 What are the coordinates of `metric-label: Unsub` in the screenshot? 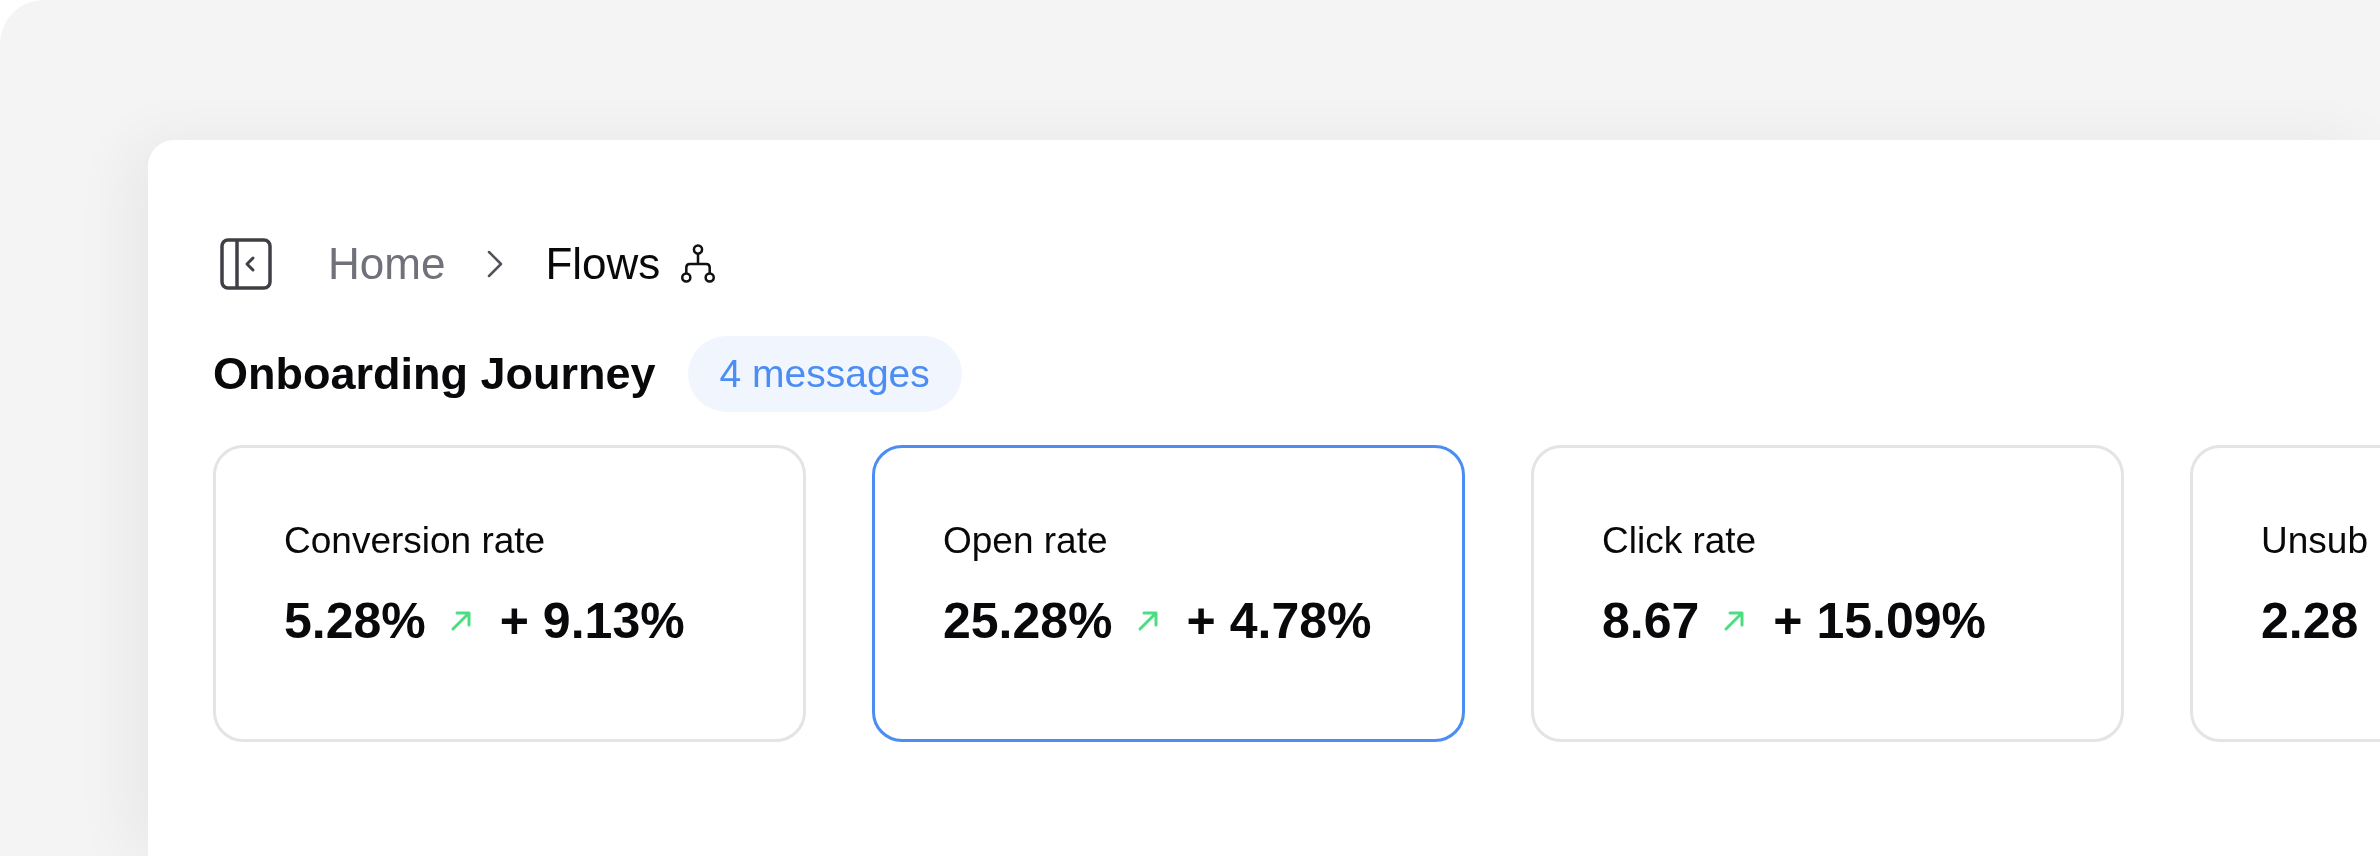 It's located at (2315, 541).